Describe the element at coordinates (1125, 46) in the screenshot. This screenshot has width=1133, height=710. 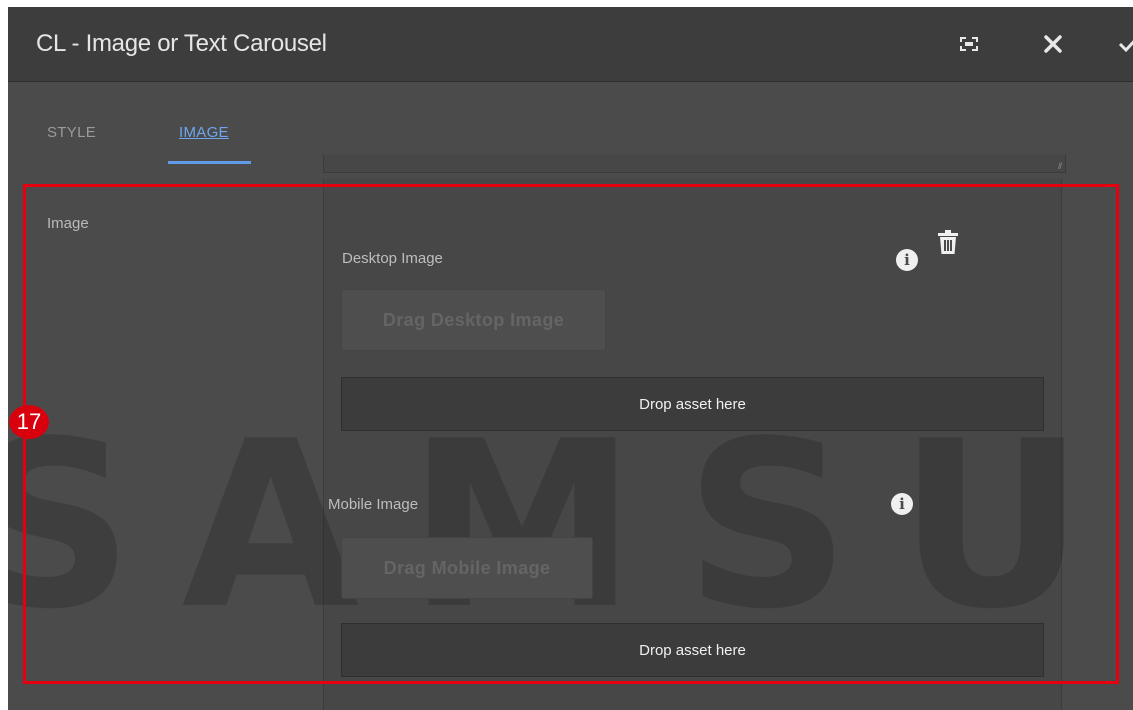
I see `checkmark-icon` at that location.